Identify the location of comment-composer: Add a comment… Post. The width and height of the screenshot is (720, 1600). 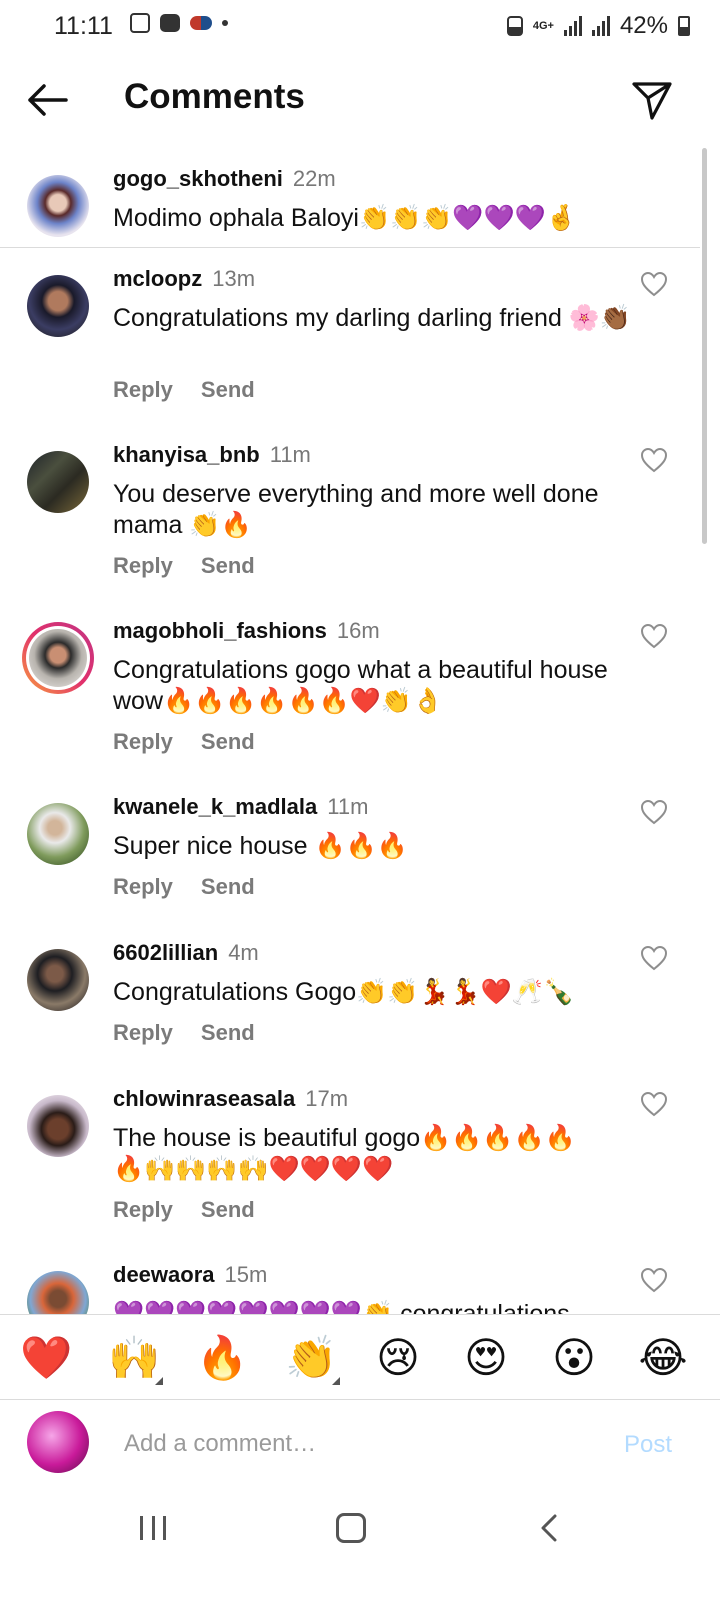
(360, 1444).